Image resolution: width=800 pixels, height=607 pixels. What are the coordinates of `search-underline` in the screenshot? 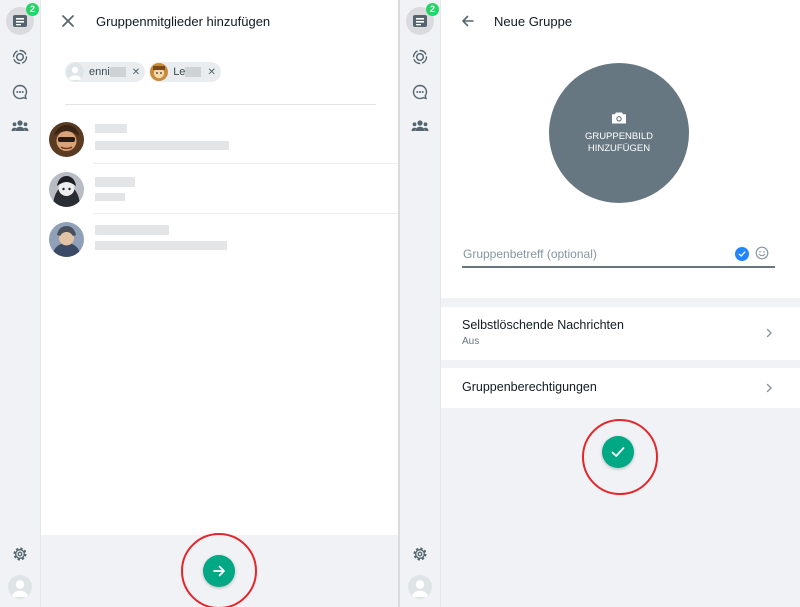 It's located at (220, 104).